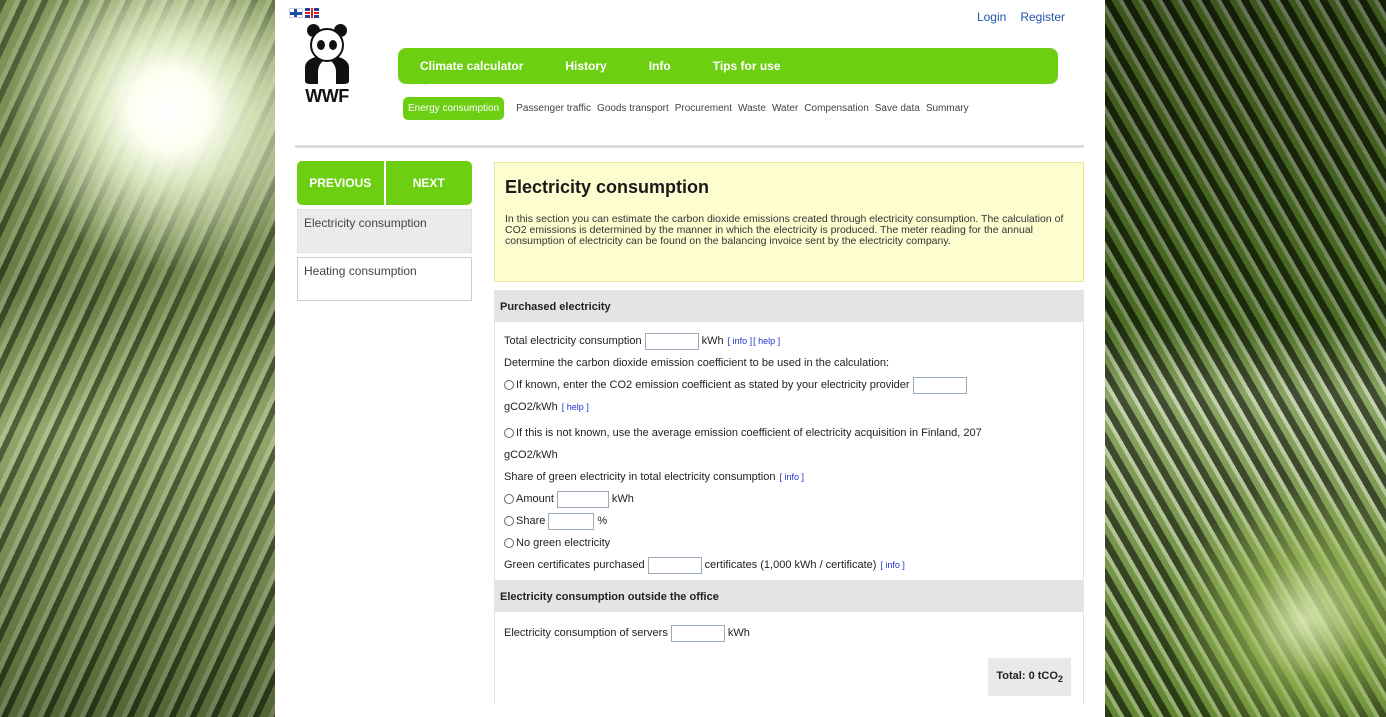  What do you see at coordinates (327, 53) in the screenshot?
I see `panda-icon` at bounding box center [327, 53].